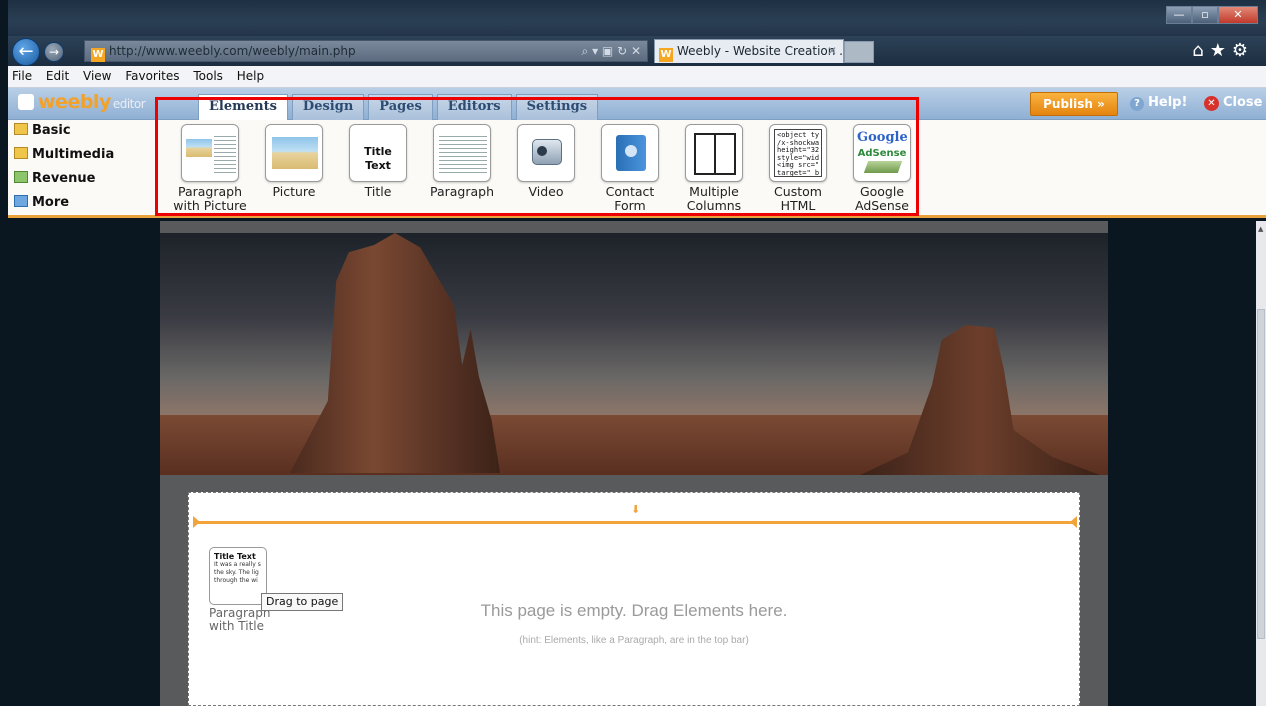 The height and width of the screenshot is (706, 1266). Describe the element at coordinates (637, 77) in the screenshot. I see `browser-menubar: File Edit View Favorites Tools Help` at that location.